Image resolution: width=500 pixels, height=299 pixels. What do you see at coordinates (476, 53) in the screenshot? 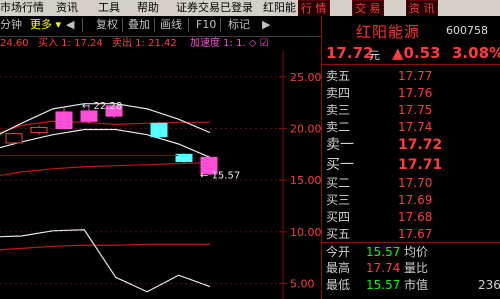
I see `price-change-pct: 3.08%` at bounding box center [476, 53].